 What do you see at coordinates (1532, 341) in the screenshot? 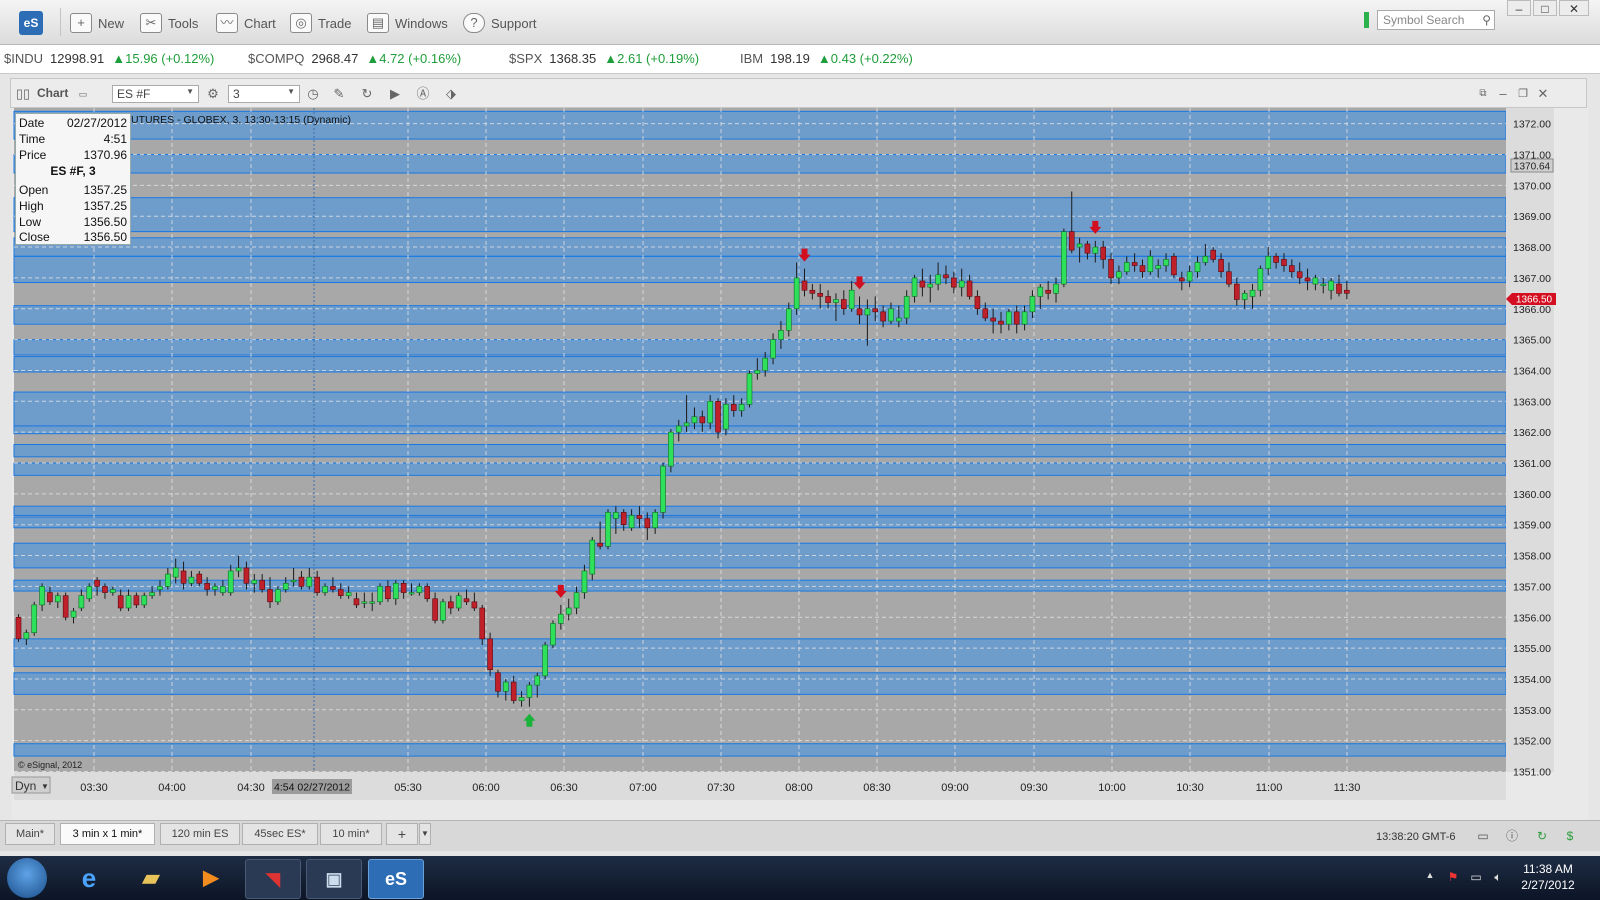
I see `price-tick-label: 1365.00` at bounding box center [1532, 341].